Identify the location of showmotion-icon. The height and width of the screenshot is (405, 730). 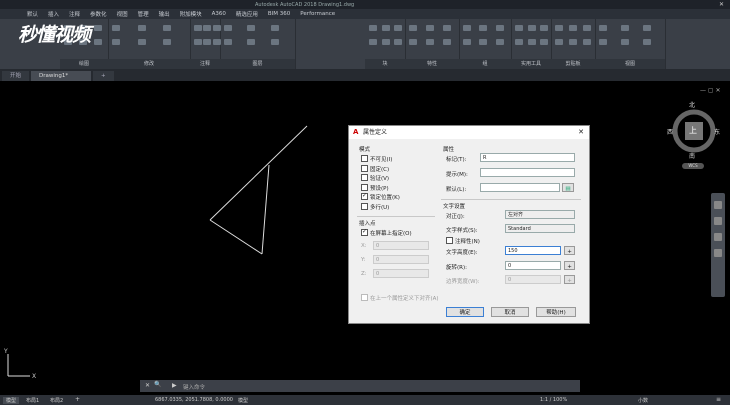
(718, 253).